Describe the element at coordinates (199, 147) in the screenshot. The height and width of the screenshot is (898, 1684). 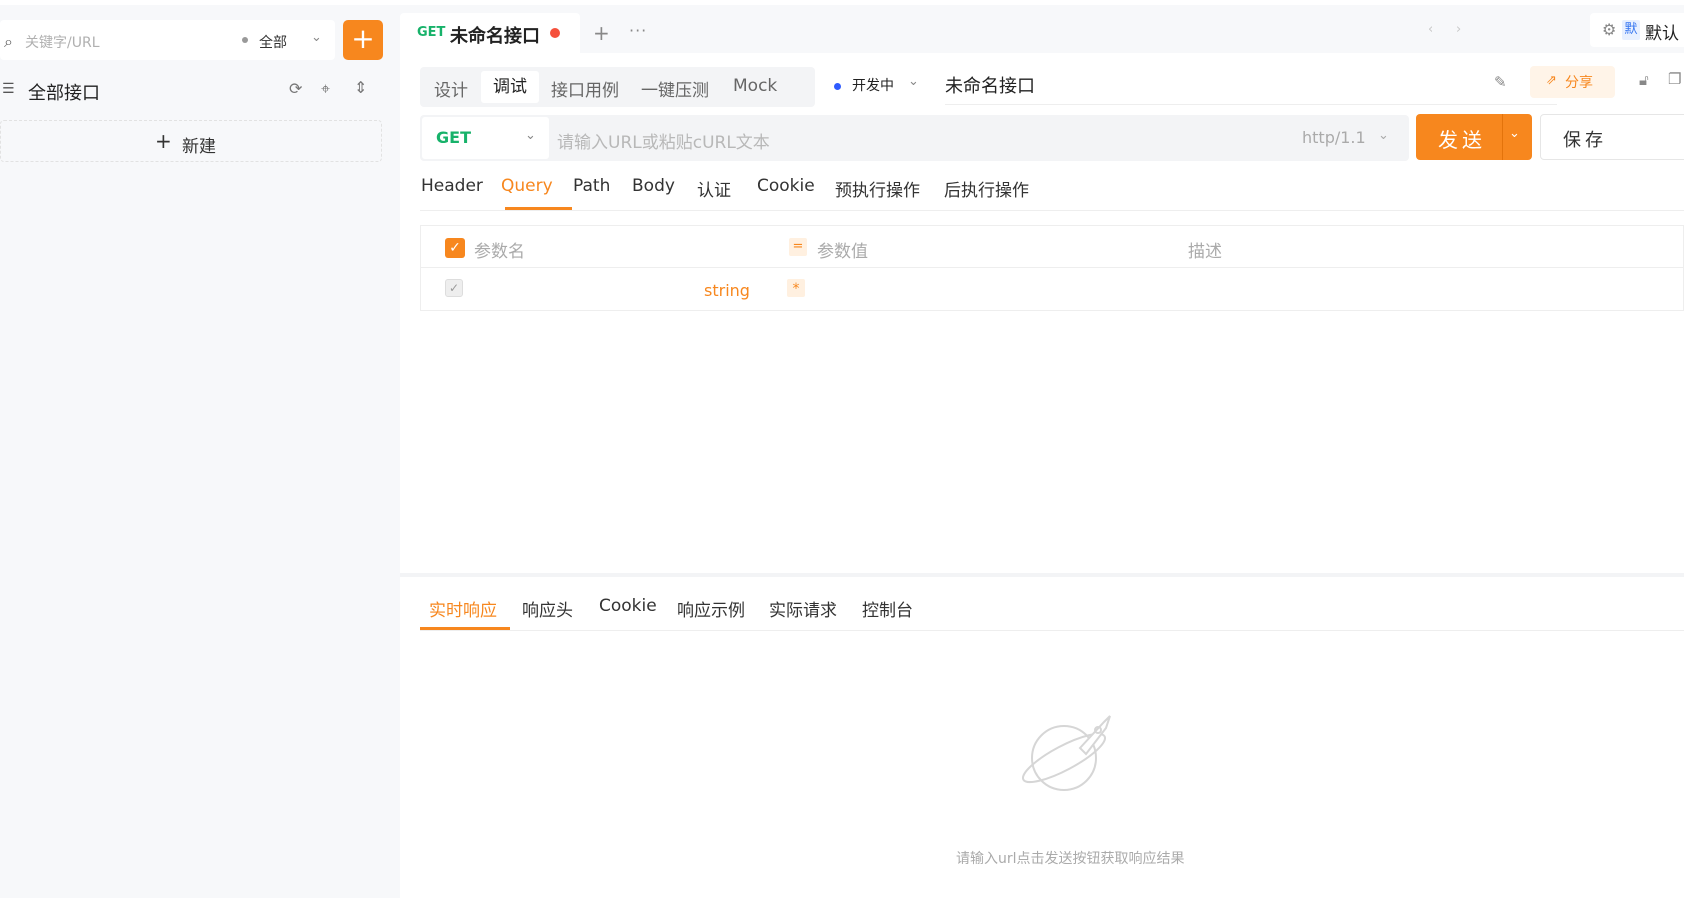
I see `new-label: 新建` at that location.